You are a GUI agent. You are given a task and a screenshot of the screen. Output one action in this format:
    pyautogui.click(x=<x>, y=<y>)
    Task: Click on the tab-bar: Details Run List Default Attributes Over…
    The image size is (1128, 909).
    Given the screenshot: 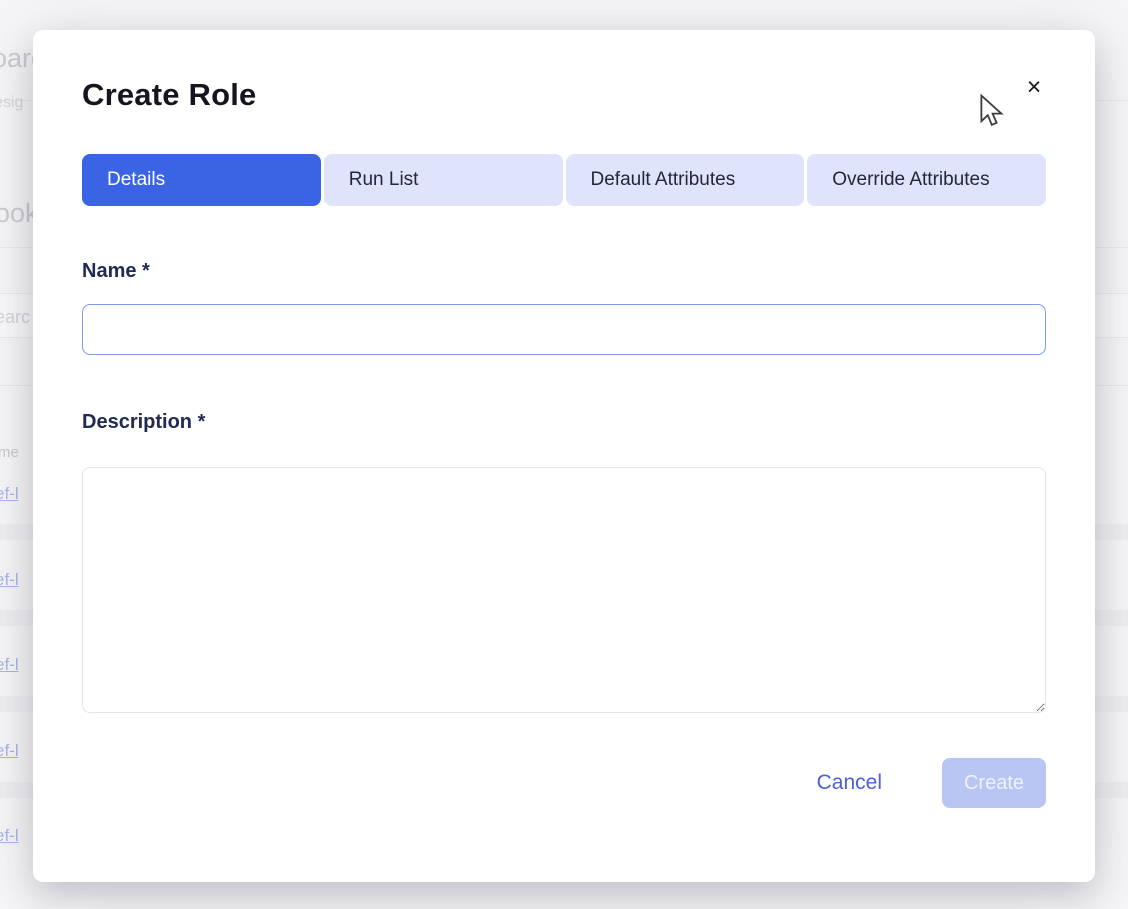 What is the action you would take?
    pyautogui.click(x=564, y=180)
    